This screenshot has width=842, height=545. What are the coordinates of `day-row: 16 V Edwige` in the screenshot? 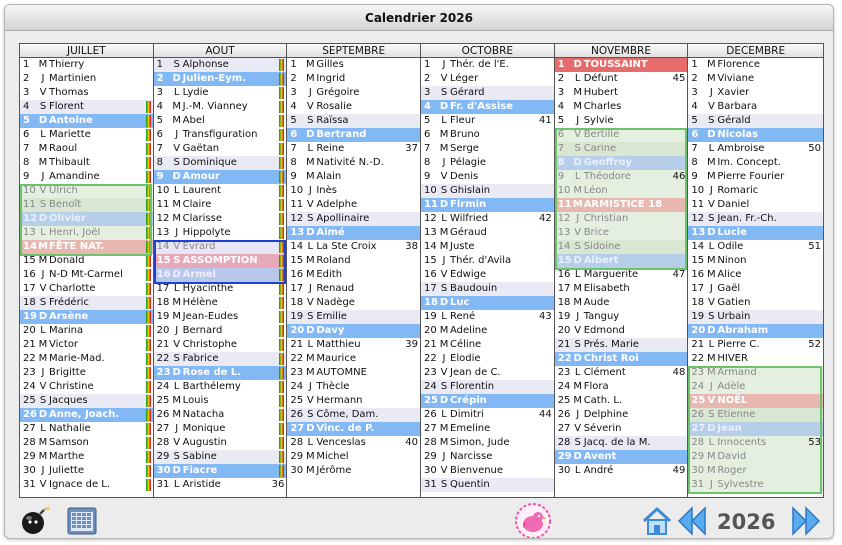 It's located at (487, 275).